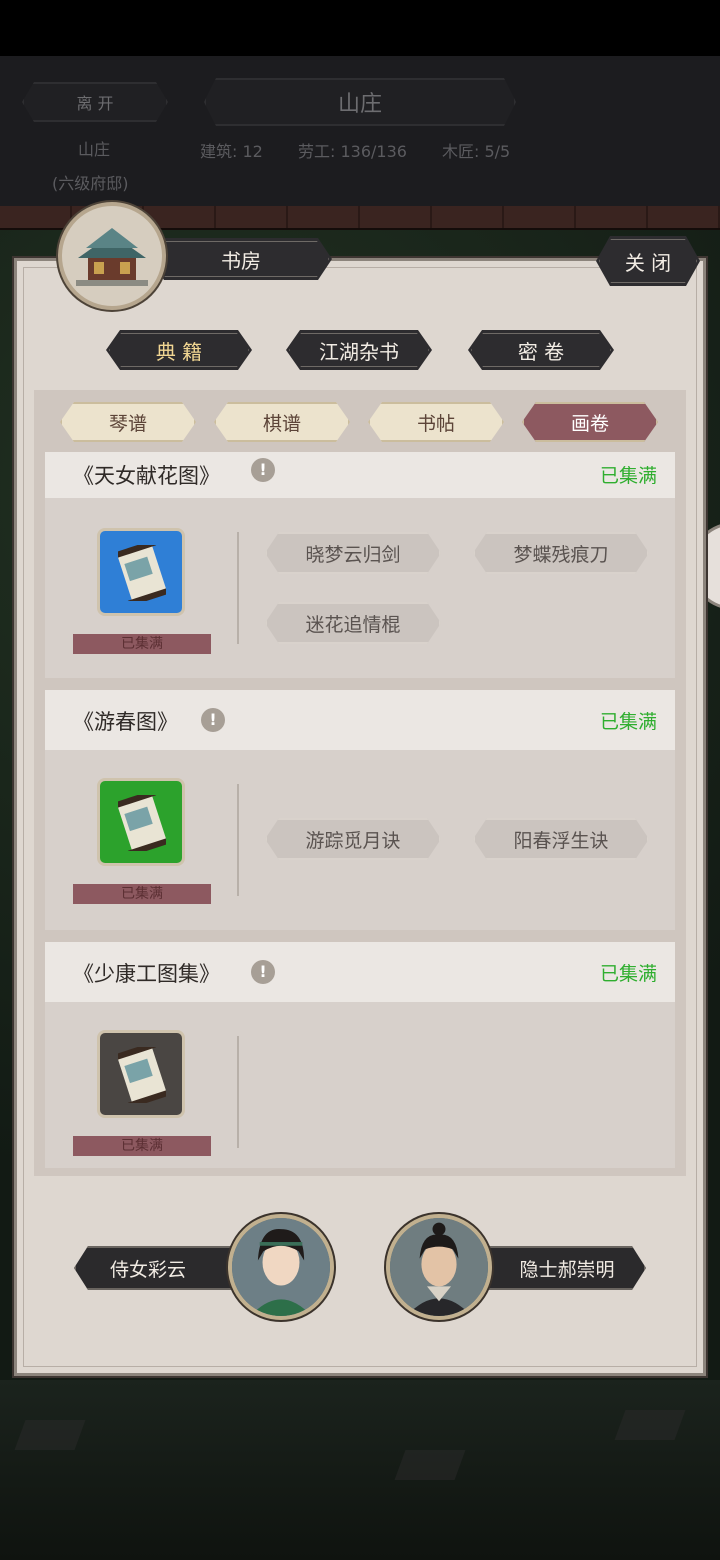 The height and width of the screenshot is (1560, 720). Describe the element at coordinates (125, 722) in the screenshot. I see `card-title: 《游春图》` at that location.